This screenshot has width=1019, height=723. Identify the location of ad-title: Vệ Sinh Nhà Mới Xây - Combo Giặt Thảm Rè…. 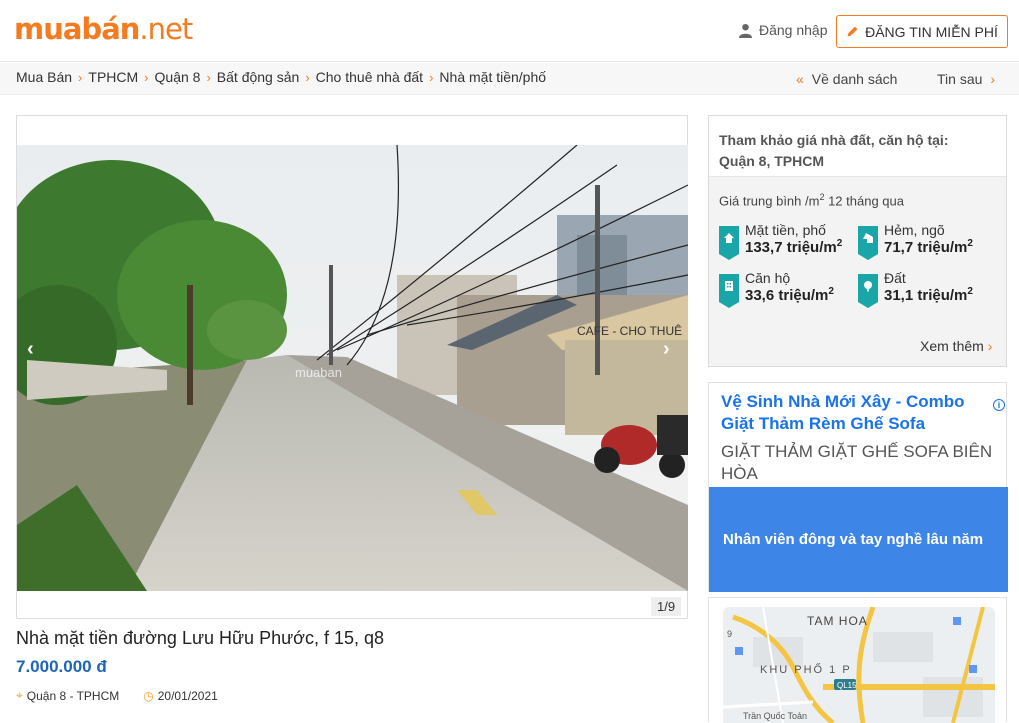
(855, 413).